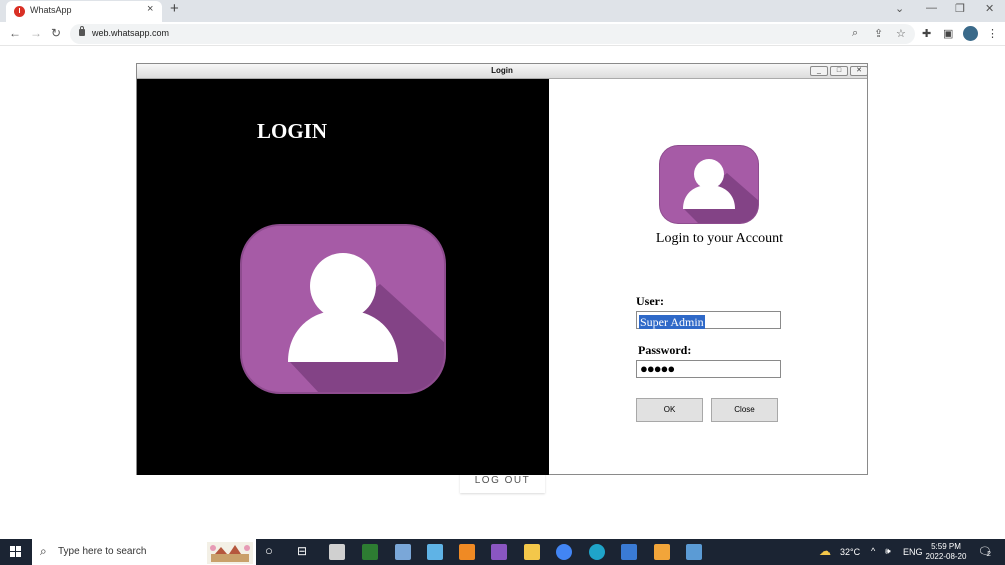  What do you see at coordinates (174, 8) in the screenshot?
I see `new-tab-button: +` at bounding box center [174, 8].